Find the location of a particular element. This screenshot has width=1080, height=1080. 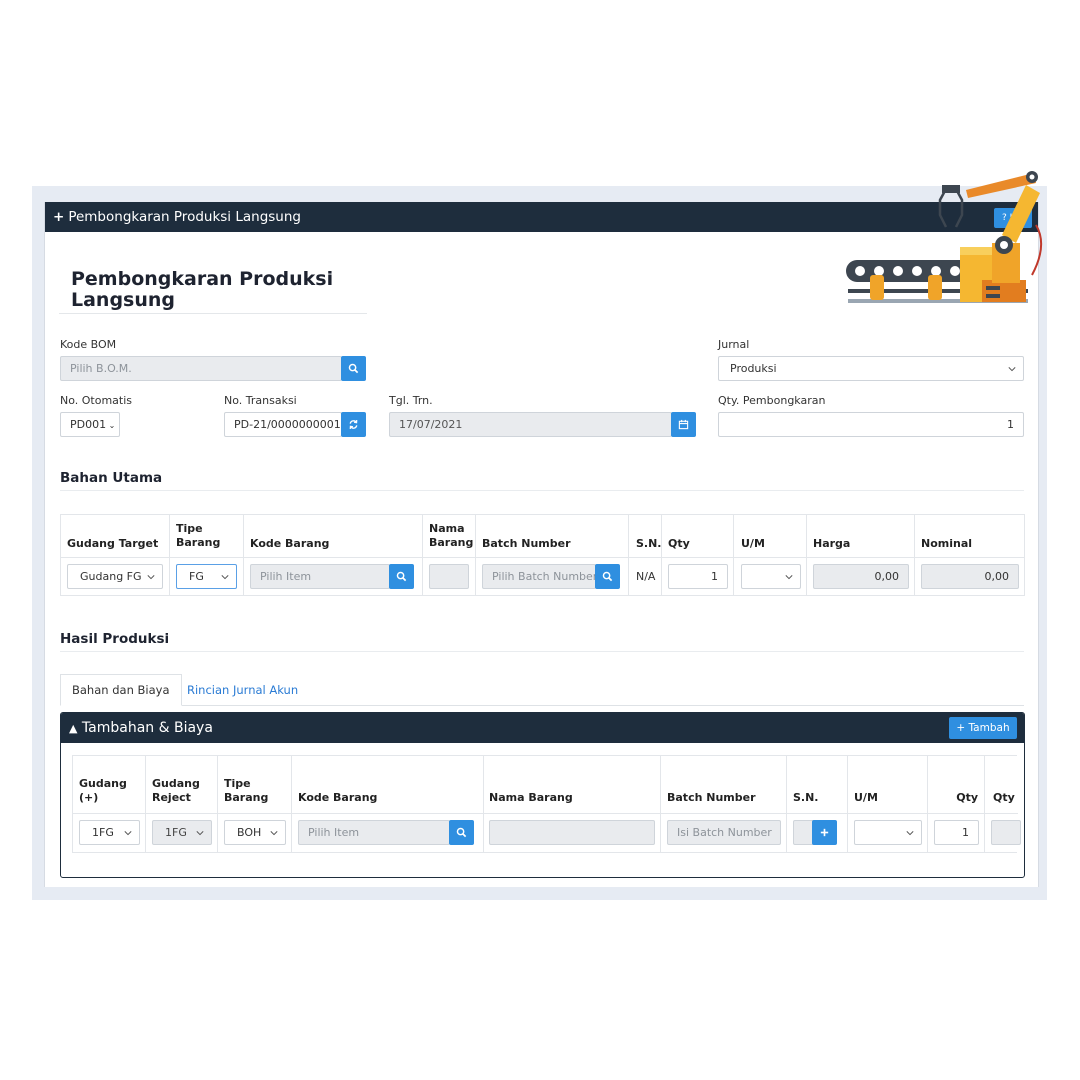

robot-arm-segment is located at coordinates (1021, 214).